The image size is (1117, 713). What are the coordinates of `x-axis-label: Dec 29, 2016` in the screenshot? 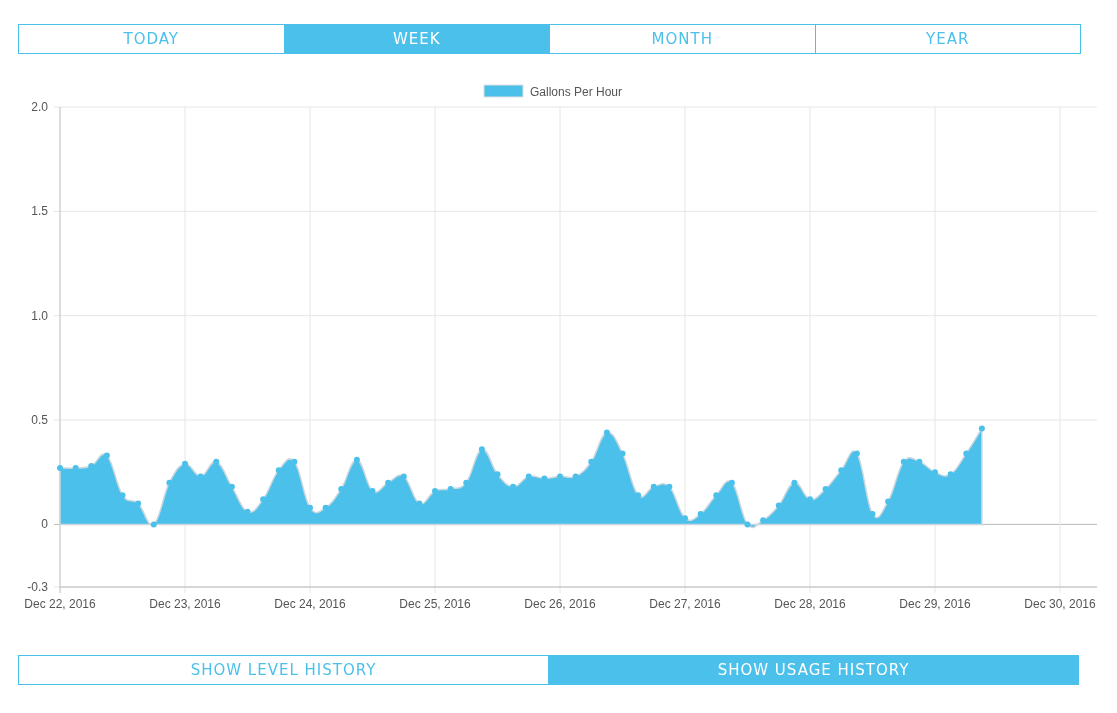 It's located at (935, 604).